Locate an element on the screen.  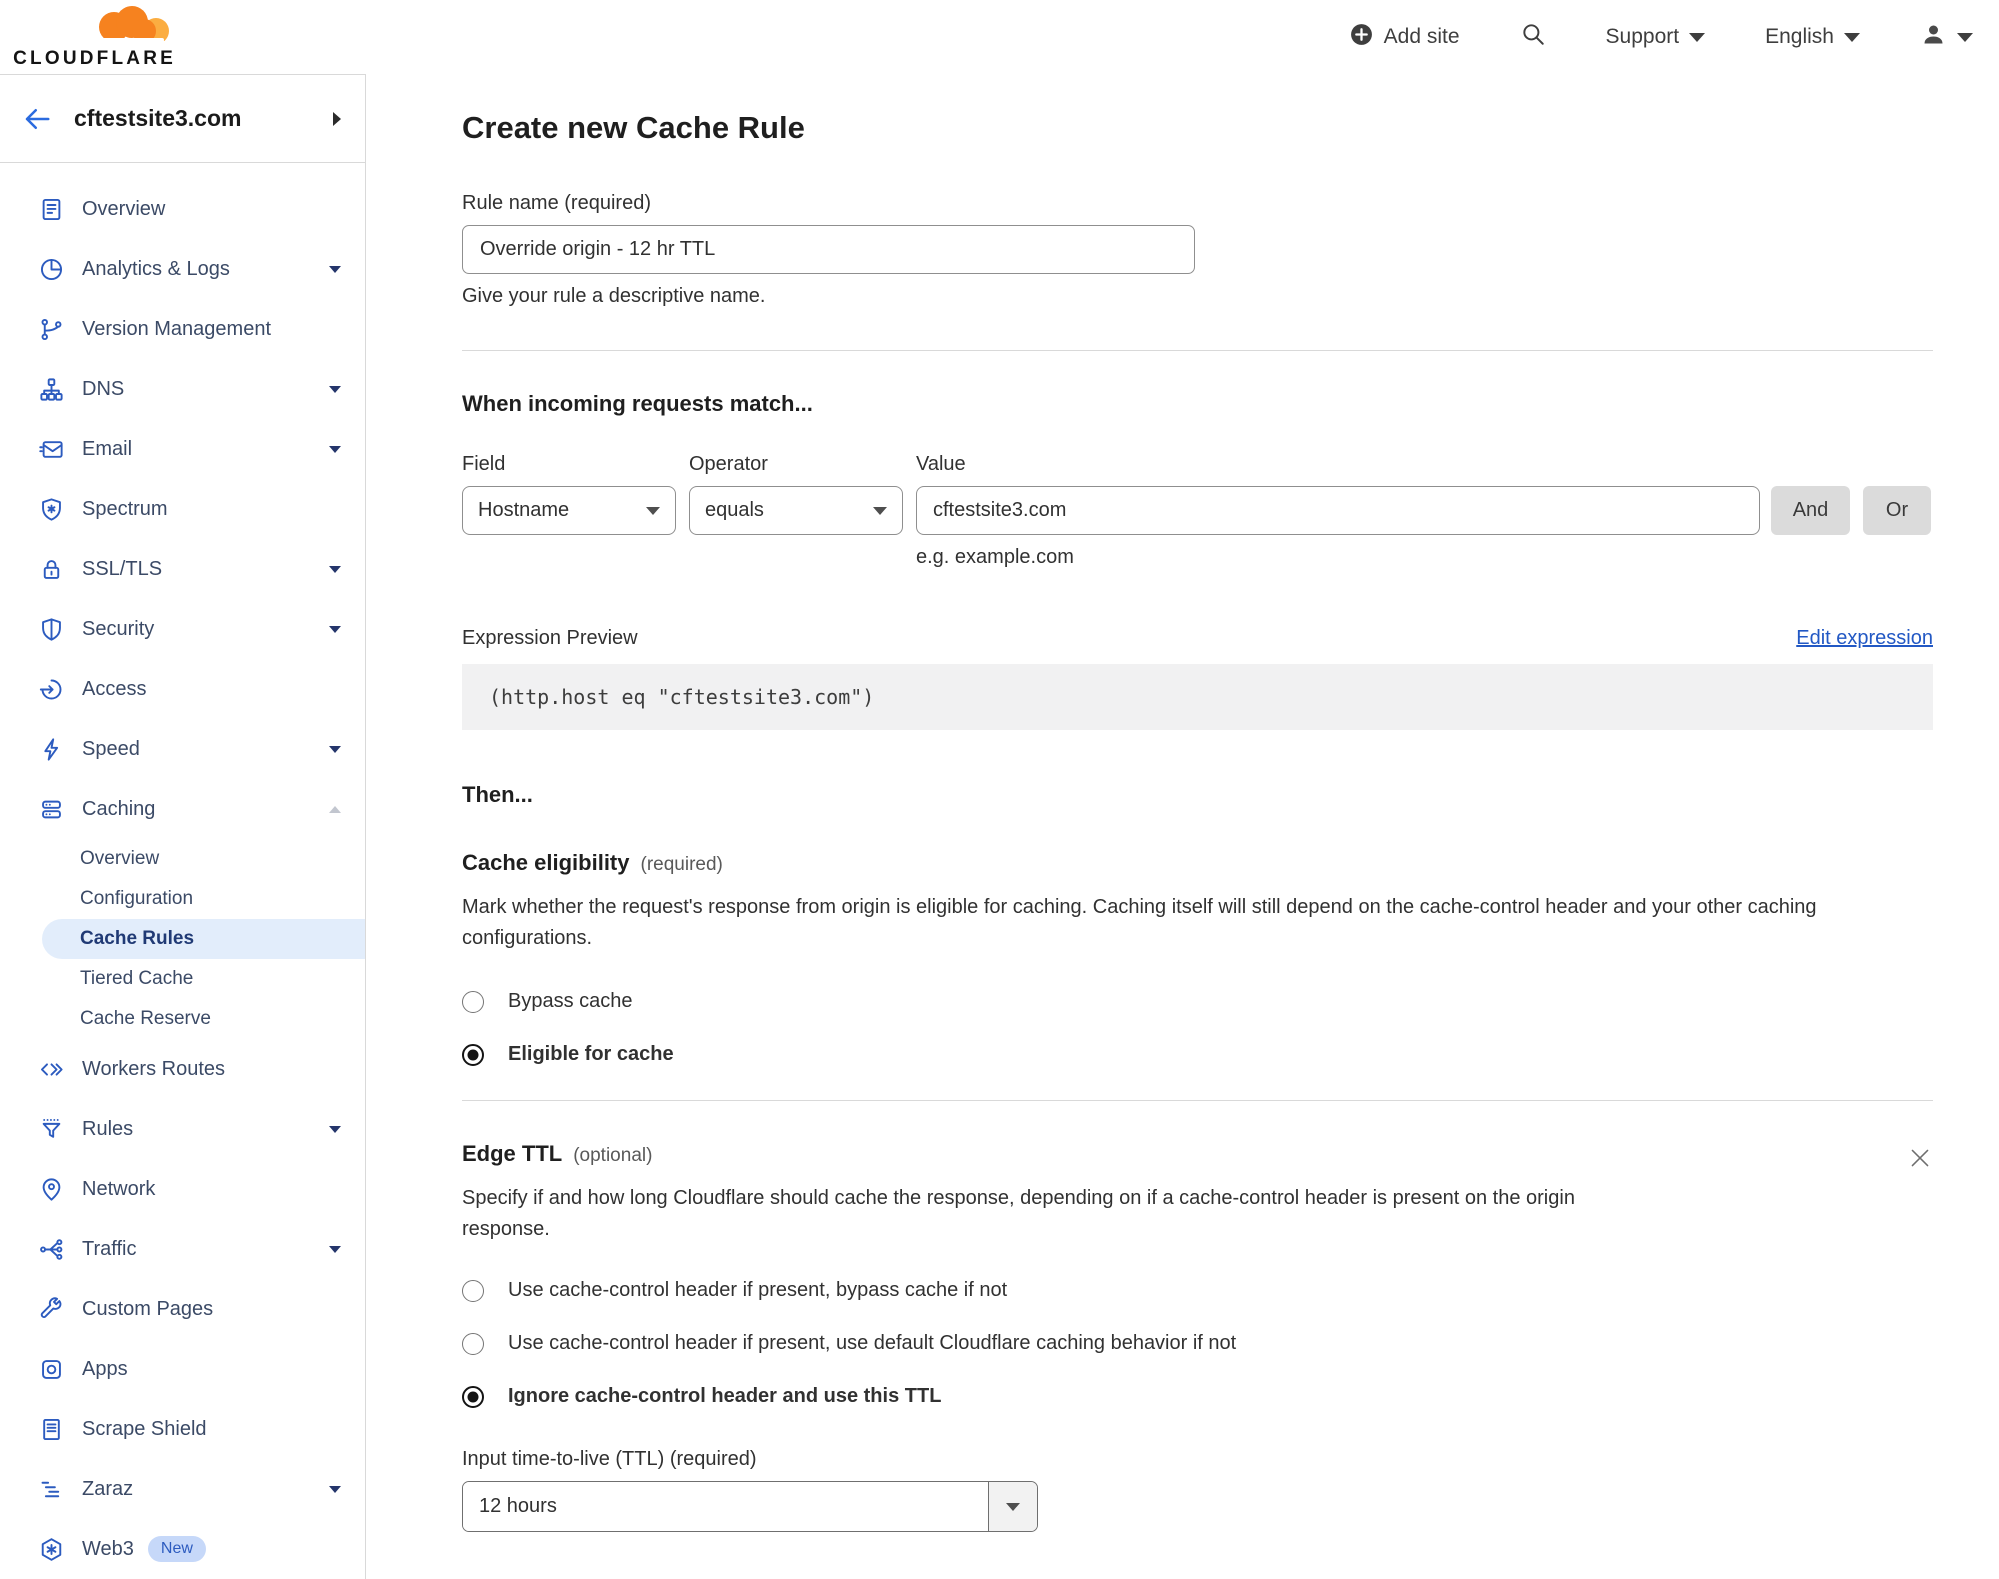
sidebar-subitem-cache-reserve: Cache Reserve is located at coordinates (182, 1019).